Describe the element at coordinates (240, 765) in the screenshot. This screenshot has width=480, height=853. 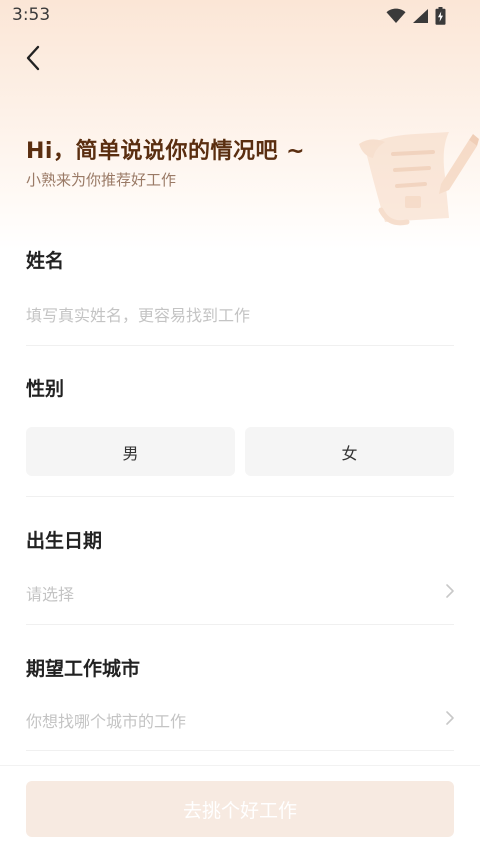
I see `bottom-bar-divider` at that location.